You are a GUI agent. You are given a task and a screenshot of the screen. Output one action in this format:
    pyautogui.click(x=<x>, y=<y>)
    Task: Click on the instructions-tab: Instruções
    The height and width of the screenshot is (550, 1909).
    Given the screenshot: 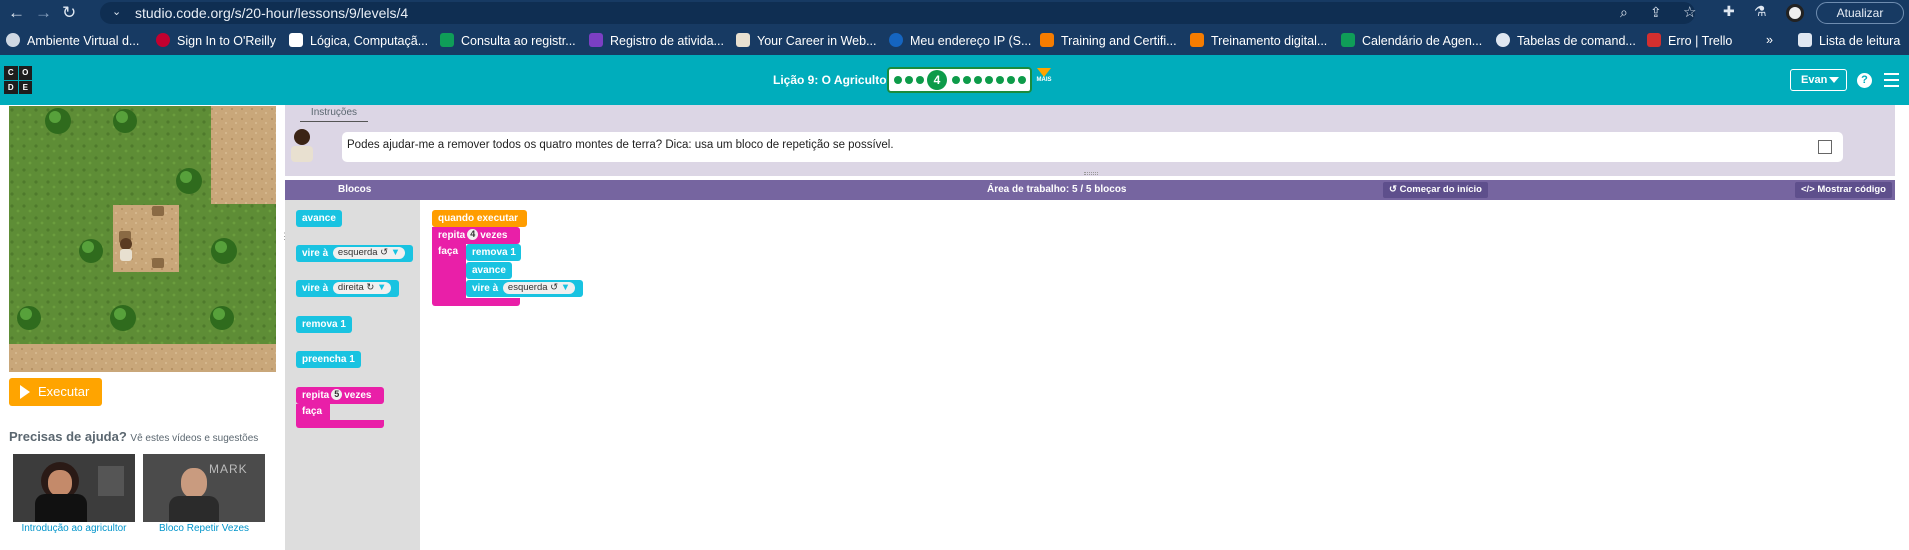 What is the action you would take?
    pyautogui.click(x=334, y=114)
    